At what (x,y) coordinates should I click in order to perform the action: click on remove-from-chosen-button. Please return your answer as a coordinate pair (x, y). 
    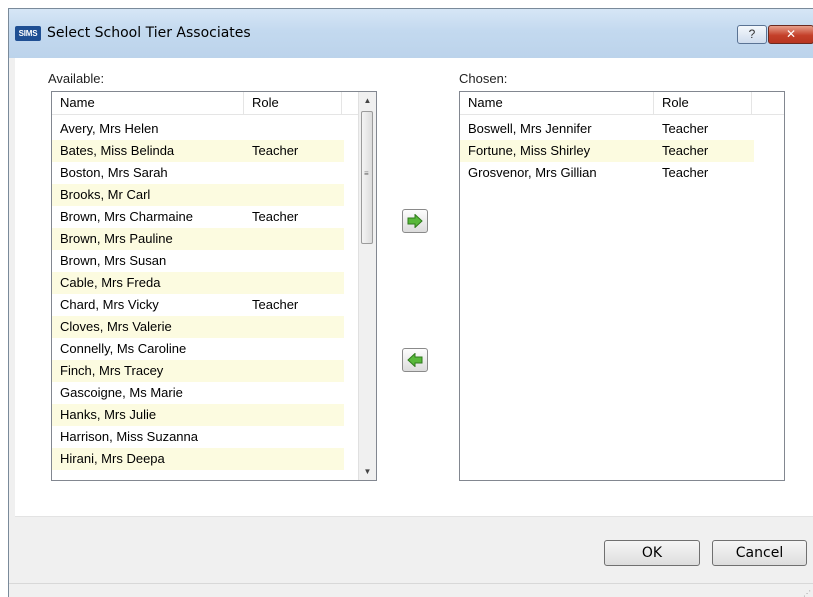
    Looking at the image, I should click on (415, 360).